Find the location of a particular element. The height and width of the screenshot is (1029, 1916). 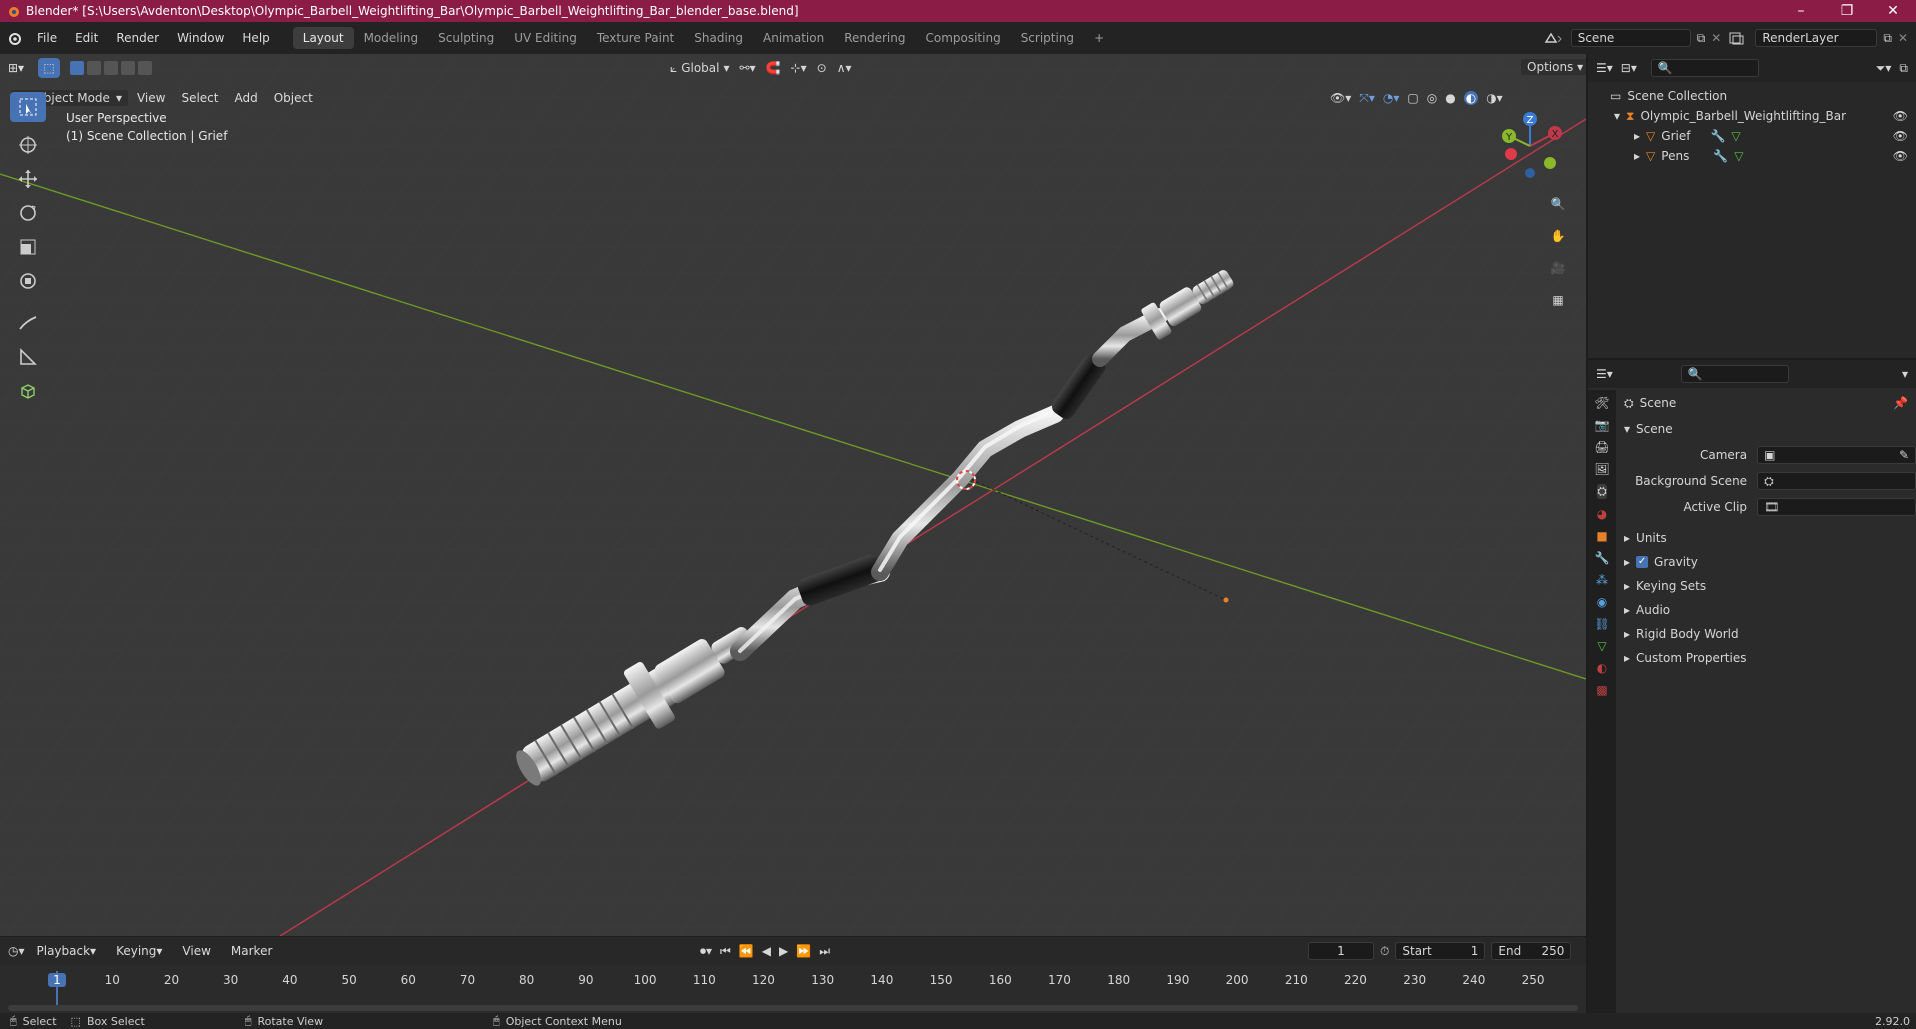

blender-menu-icon is located at coordinates (14, 38).